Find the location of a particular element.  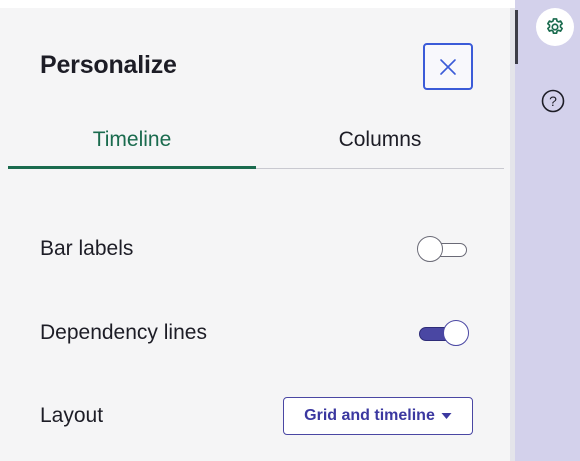

top-strip is located at coordinates (257, 4).